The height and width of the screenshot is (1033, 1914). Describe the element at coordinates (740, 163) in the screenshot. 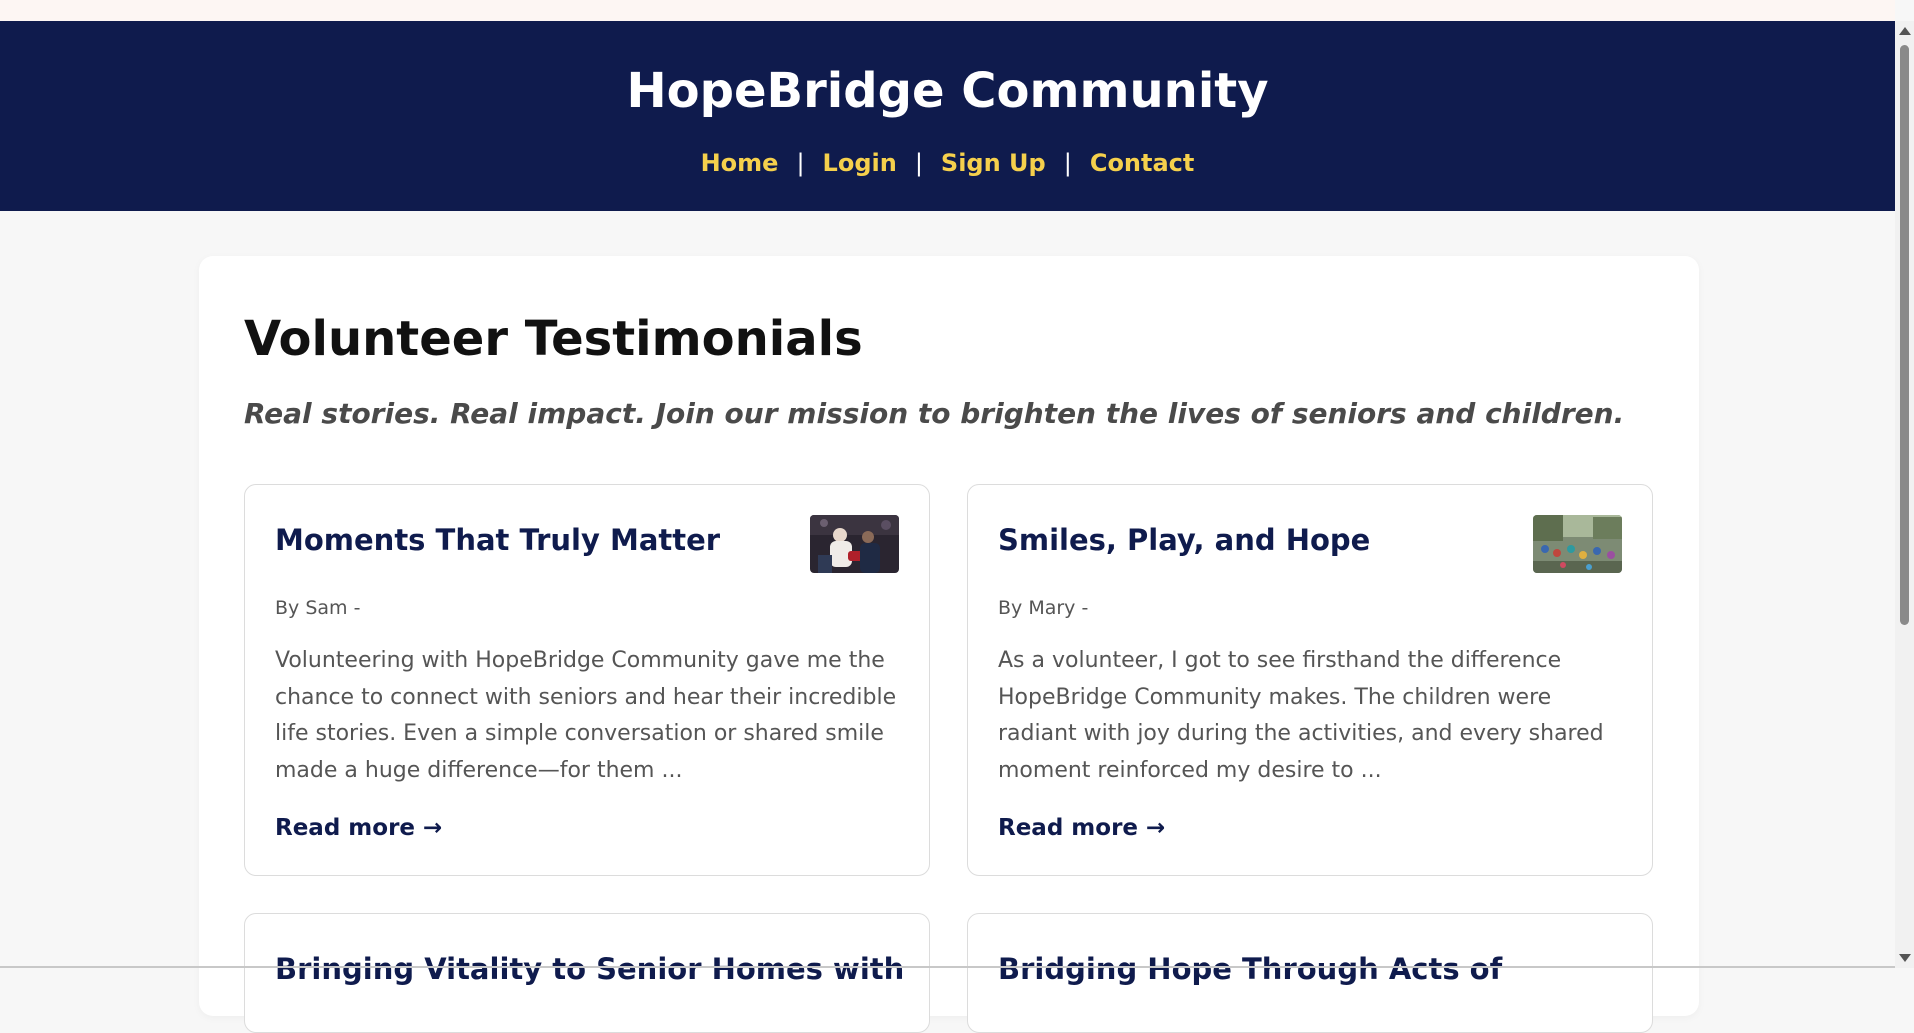

I see `nav-home-link: Home` at that location.